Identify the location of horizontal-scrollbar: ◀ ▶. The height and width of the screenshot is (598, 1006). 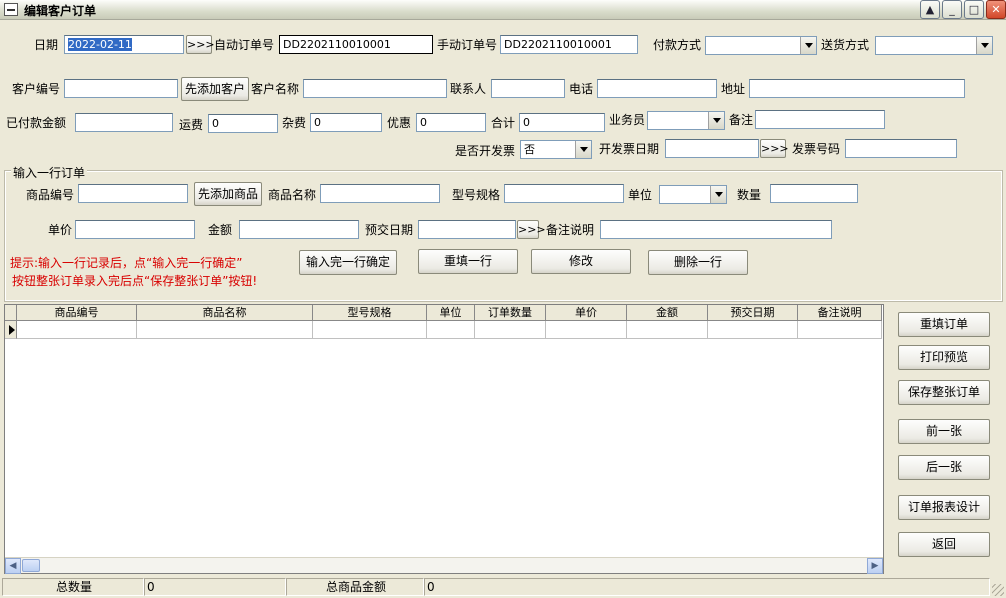
(444, 565).